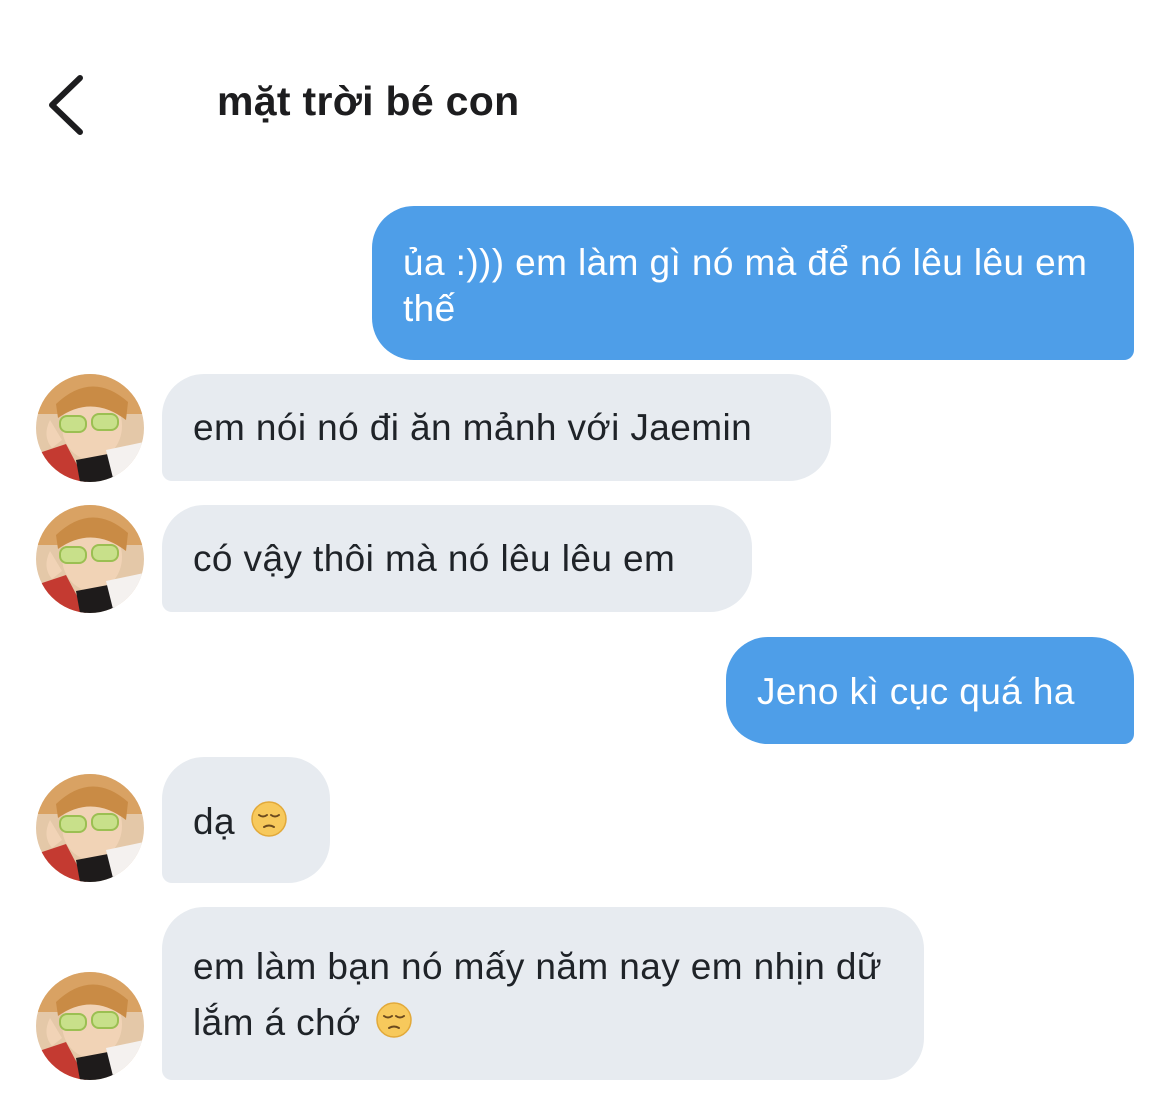 Image resolution: width=1169 pixels, height=1096 pixels. I want to click on incoming-message-bubble: em nói nó đi ăn mảnh với Jaemin, so click(496, 427).